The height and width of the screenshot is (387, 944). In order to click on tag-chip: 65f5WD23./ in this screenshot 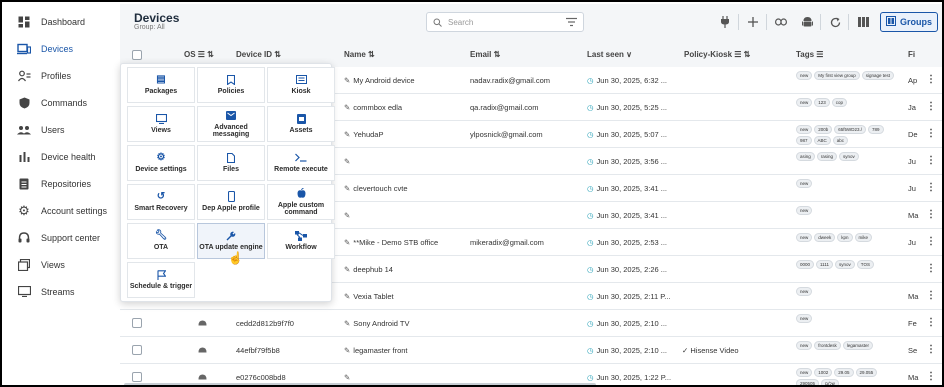, I will do `click(850, 129)`.